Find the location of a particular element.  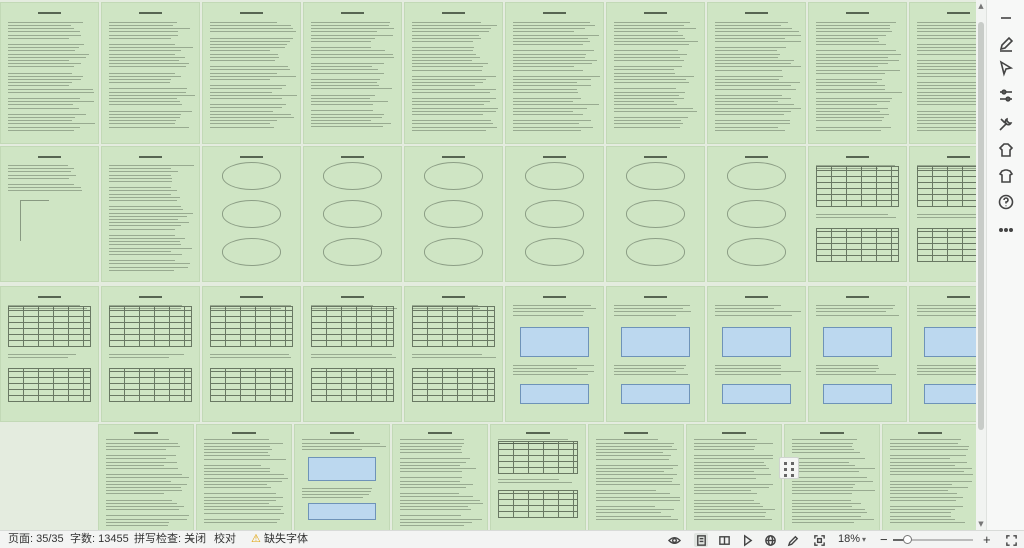

zoom-level: 18% is located at coordinates (849, 539).